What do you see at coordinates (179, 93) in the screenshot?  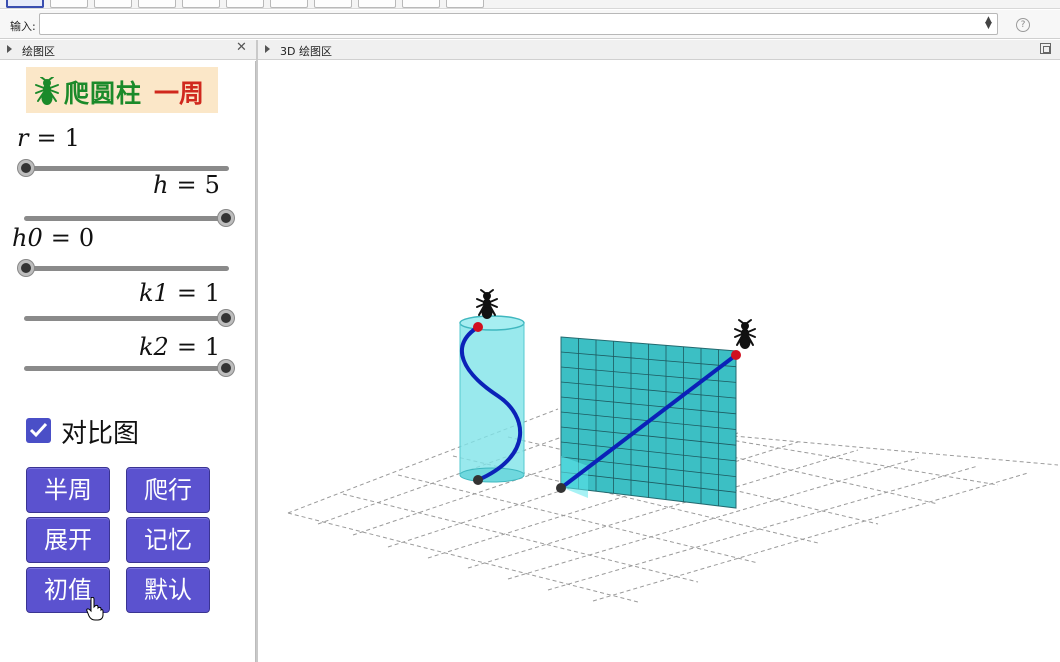 I see `app-title-accent: 一周` at bounding box center [179, 93].